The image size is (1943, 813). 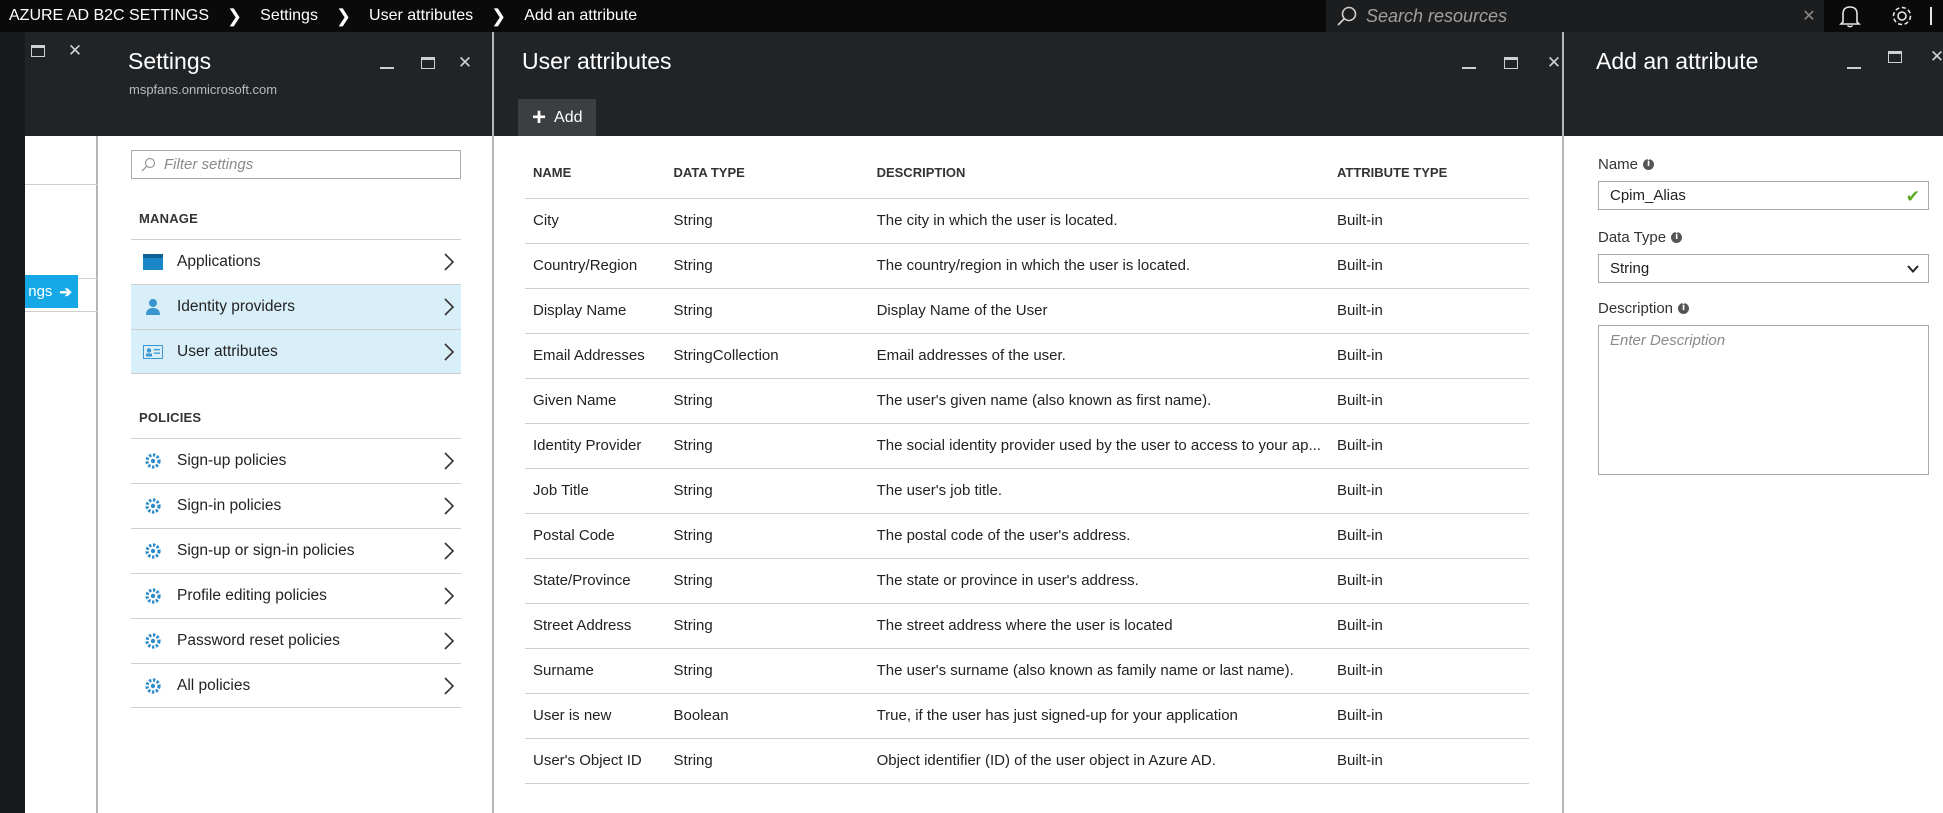 I want to click on column-header-data-type: DATA TYPE, so click(x=767, y=173).